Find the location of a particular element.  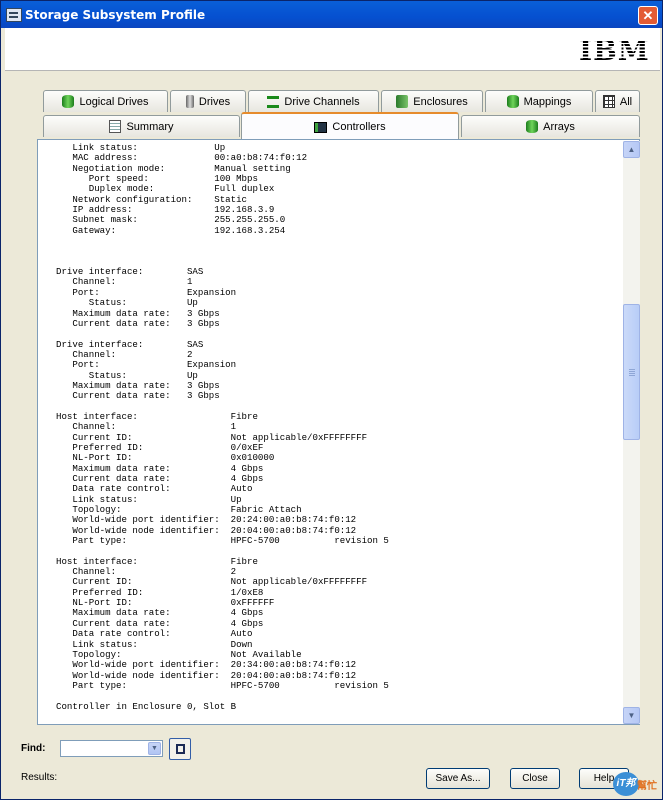

logo-banner: IBM is located at coordinates (332, 49).